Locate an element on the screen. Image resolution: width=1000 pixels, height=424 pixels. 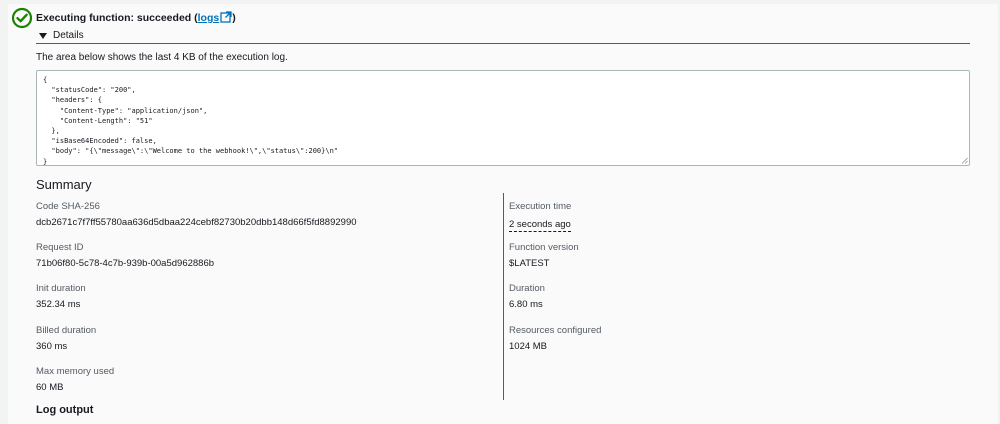
summary-title: Summary is located at coordinates (64, 184).